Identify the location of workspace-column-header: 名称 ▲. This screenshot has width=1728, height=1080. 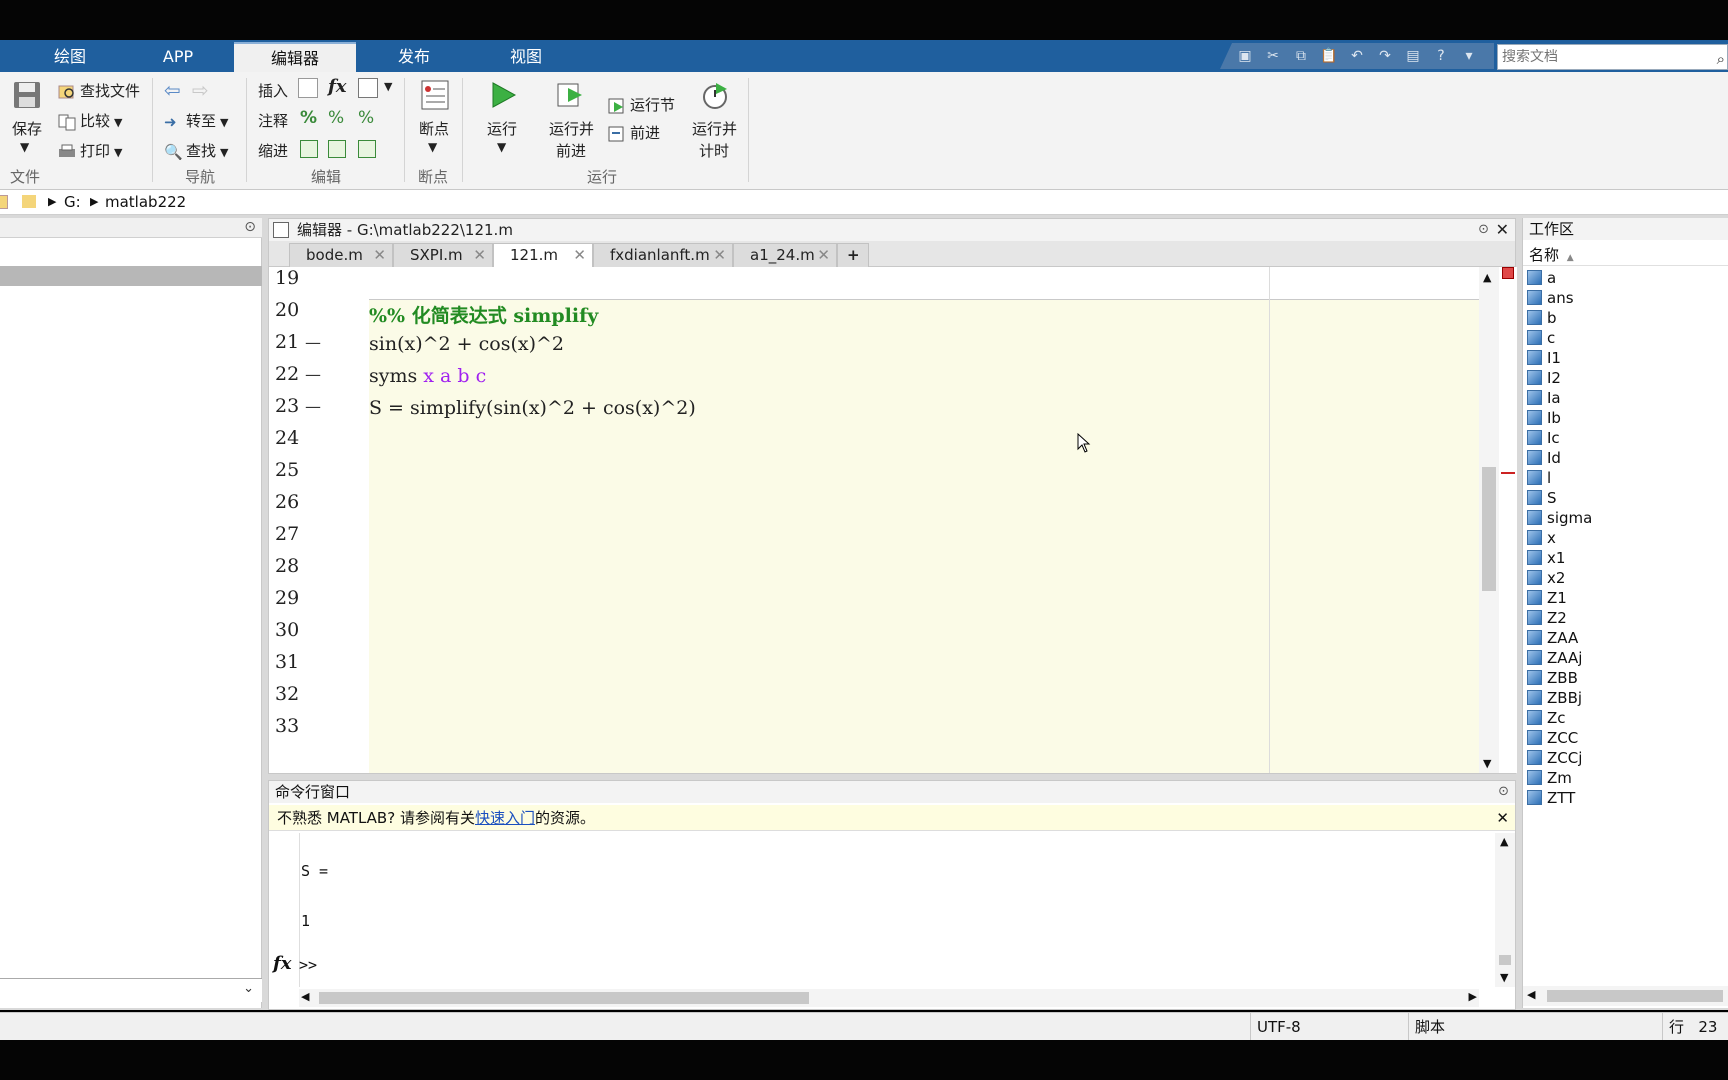
(1625, 255).